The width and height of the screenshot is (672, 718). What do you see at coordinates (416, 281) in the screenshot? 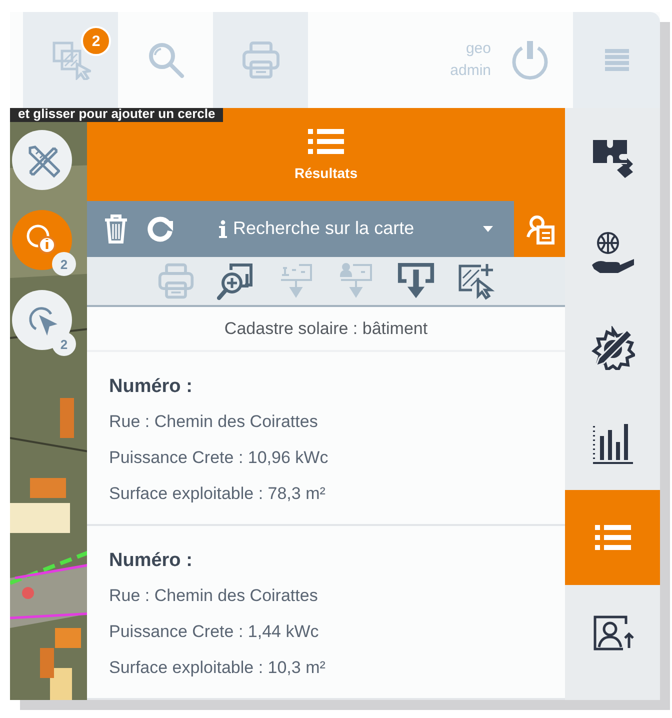
I see `download-tray-icon` at bounding box center [416, 281].